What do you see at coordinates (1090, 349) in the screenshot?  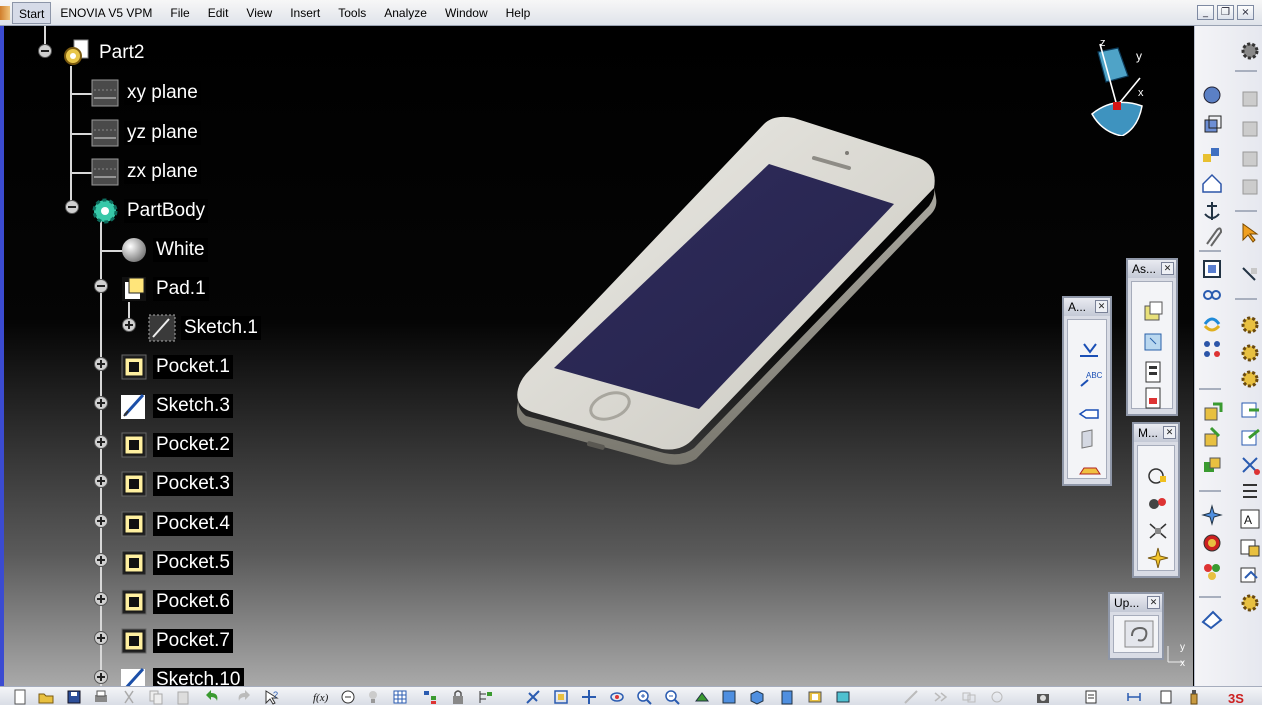 I see `datum-icon` at bounding box center [1090, 349].